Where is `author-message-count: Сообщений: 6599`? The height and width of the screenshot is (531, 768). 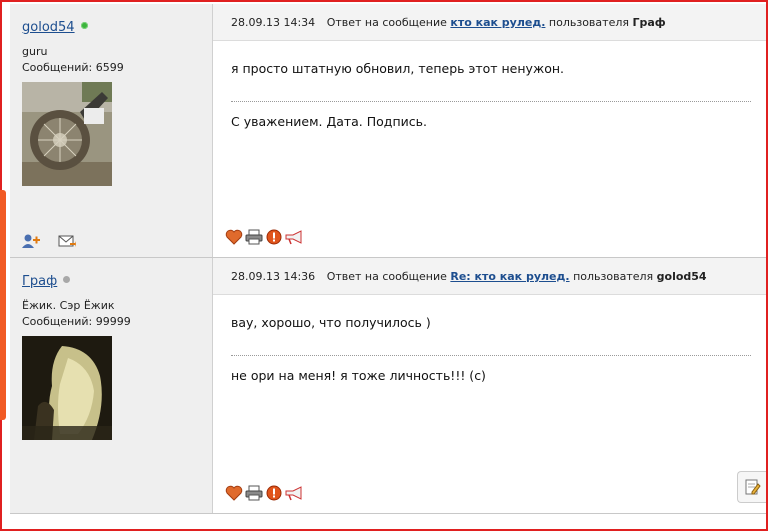 author-message-count: Сообщений: 6599 is located at coordinates (73, 67).